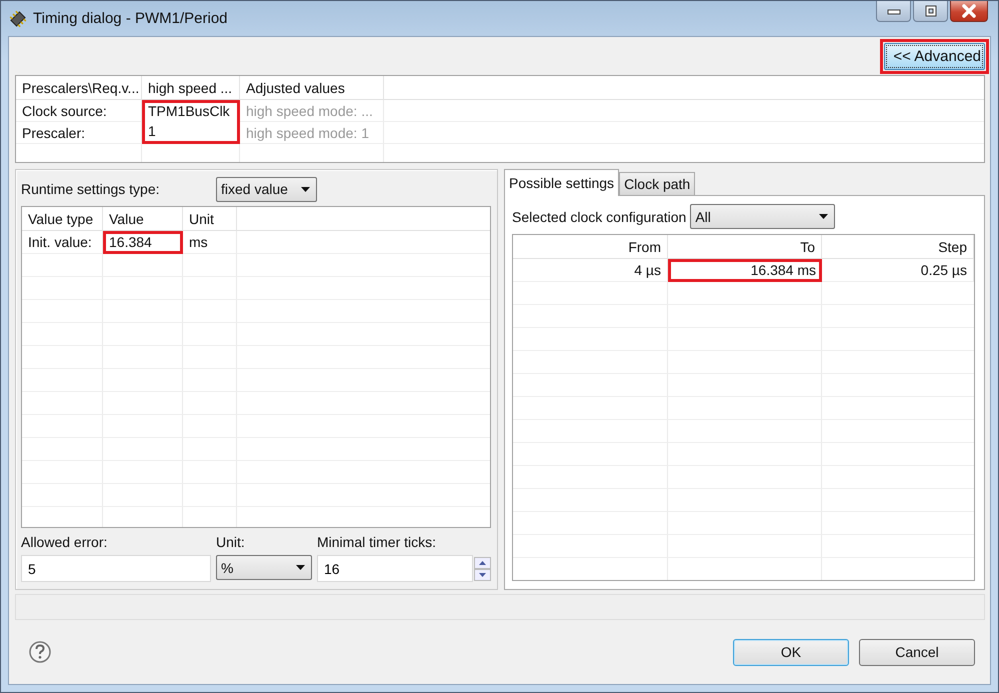 The height and width of the screenshot is (693, 999). I want to click on maximize-icon, so click(930, 11).